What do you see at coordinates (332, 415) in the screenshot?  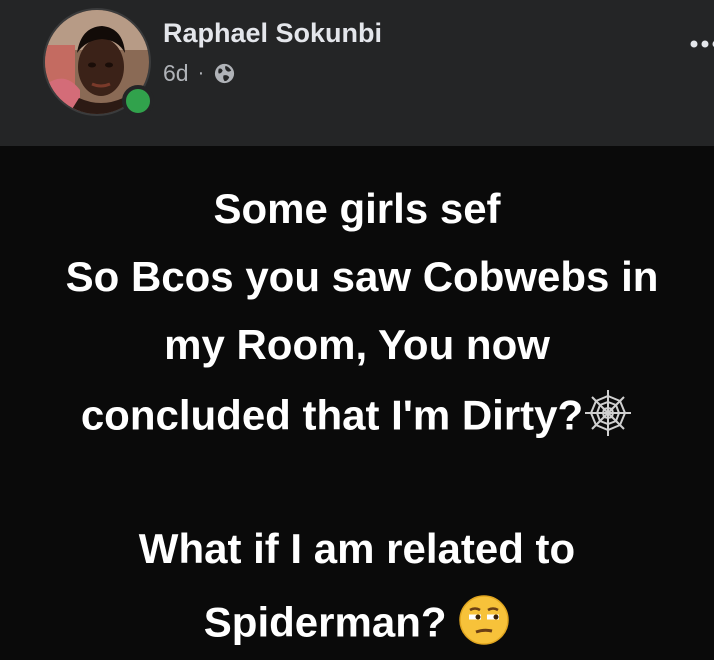 I see `post-text-line-4: concluded that I'm Dirty?` at bounding box center [332, 415].